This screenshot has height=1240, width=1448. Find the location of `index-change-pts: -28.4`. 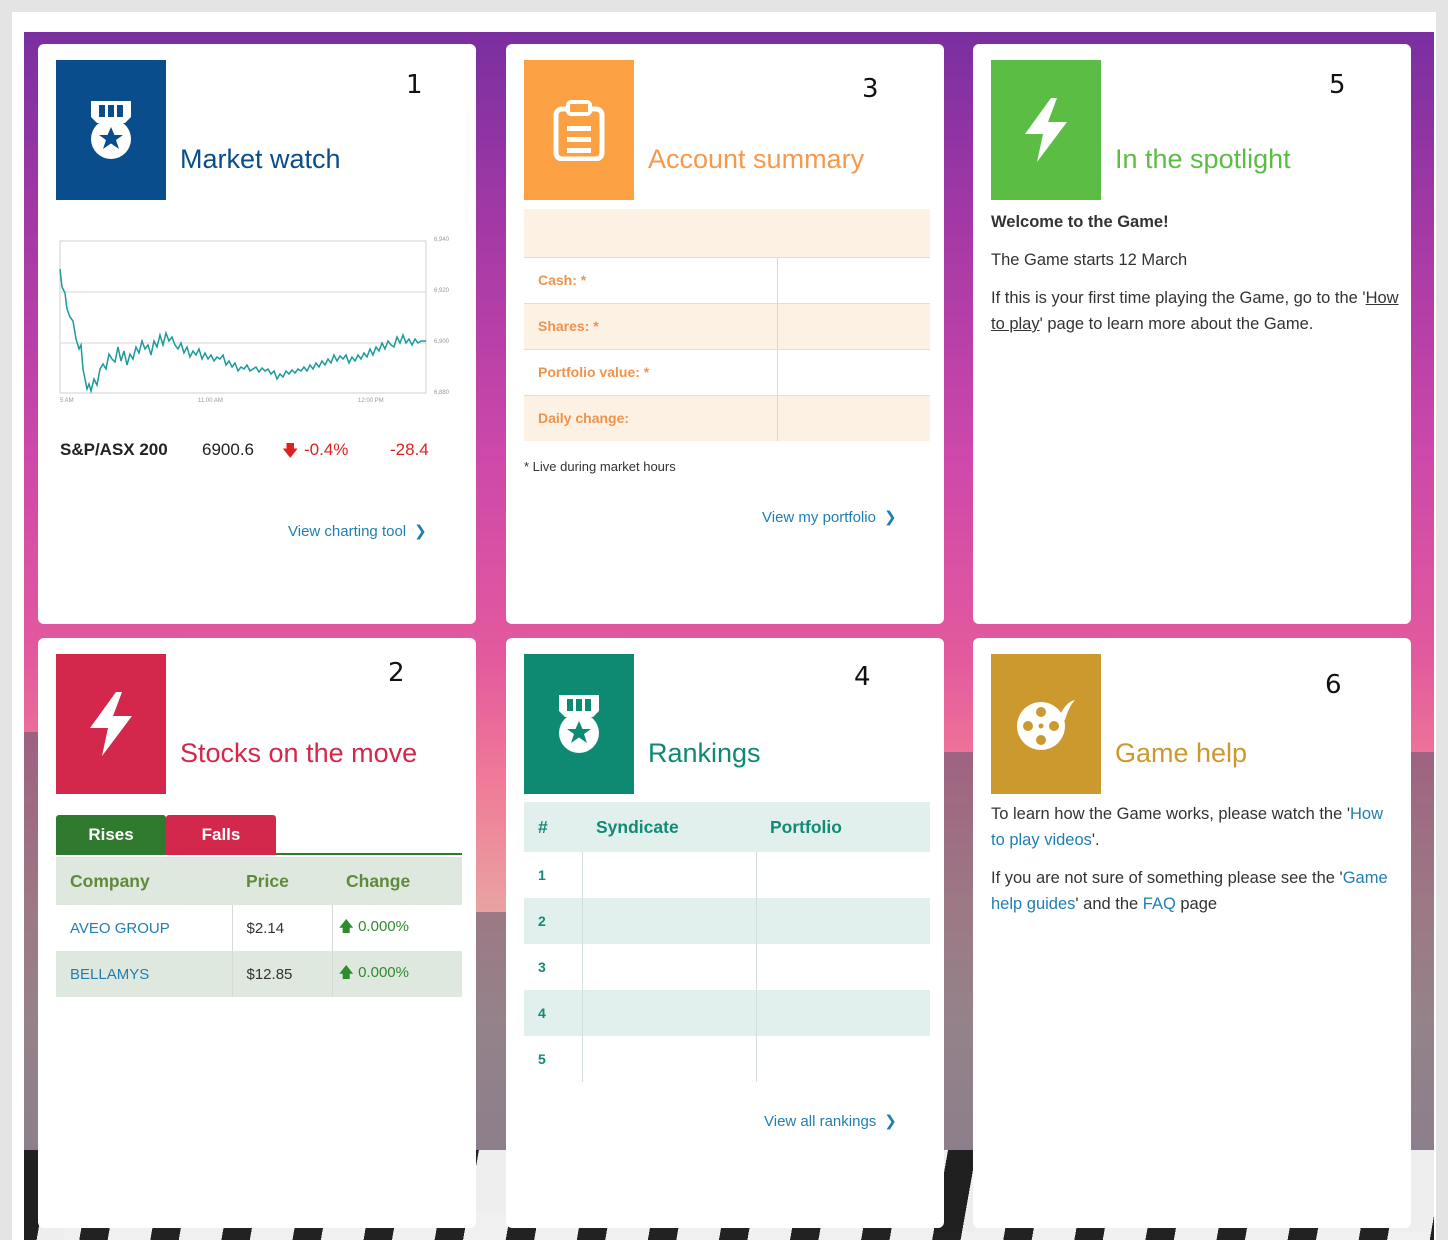

index-change-pts: -28.4 is located at coordinates (409, 449).